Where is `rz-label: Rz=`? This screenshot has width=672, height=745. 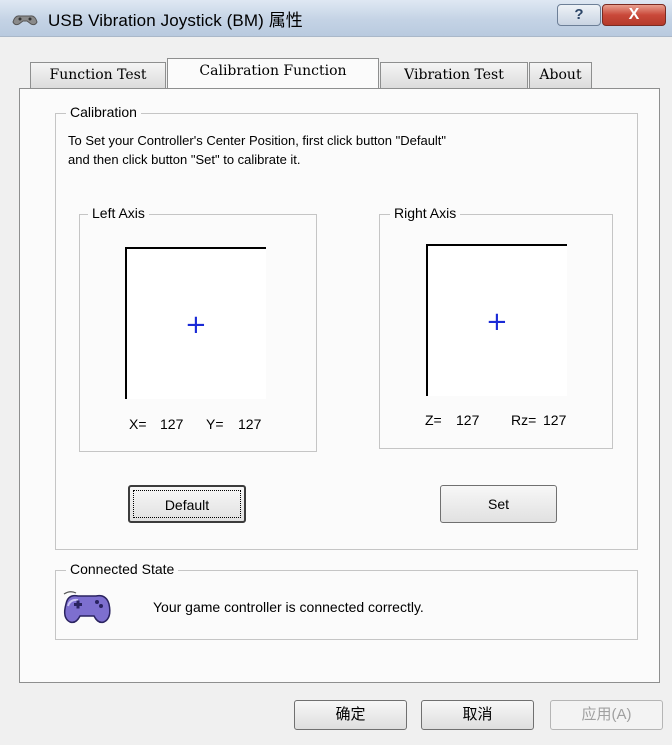
rz-label: Rz= is located at coordinates (524, 420).